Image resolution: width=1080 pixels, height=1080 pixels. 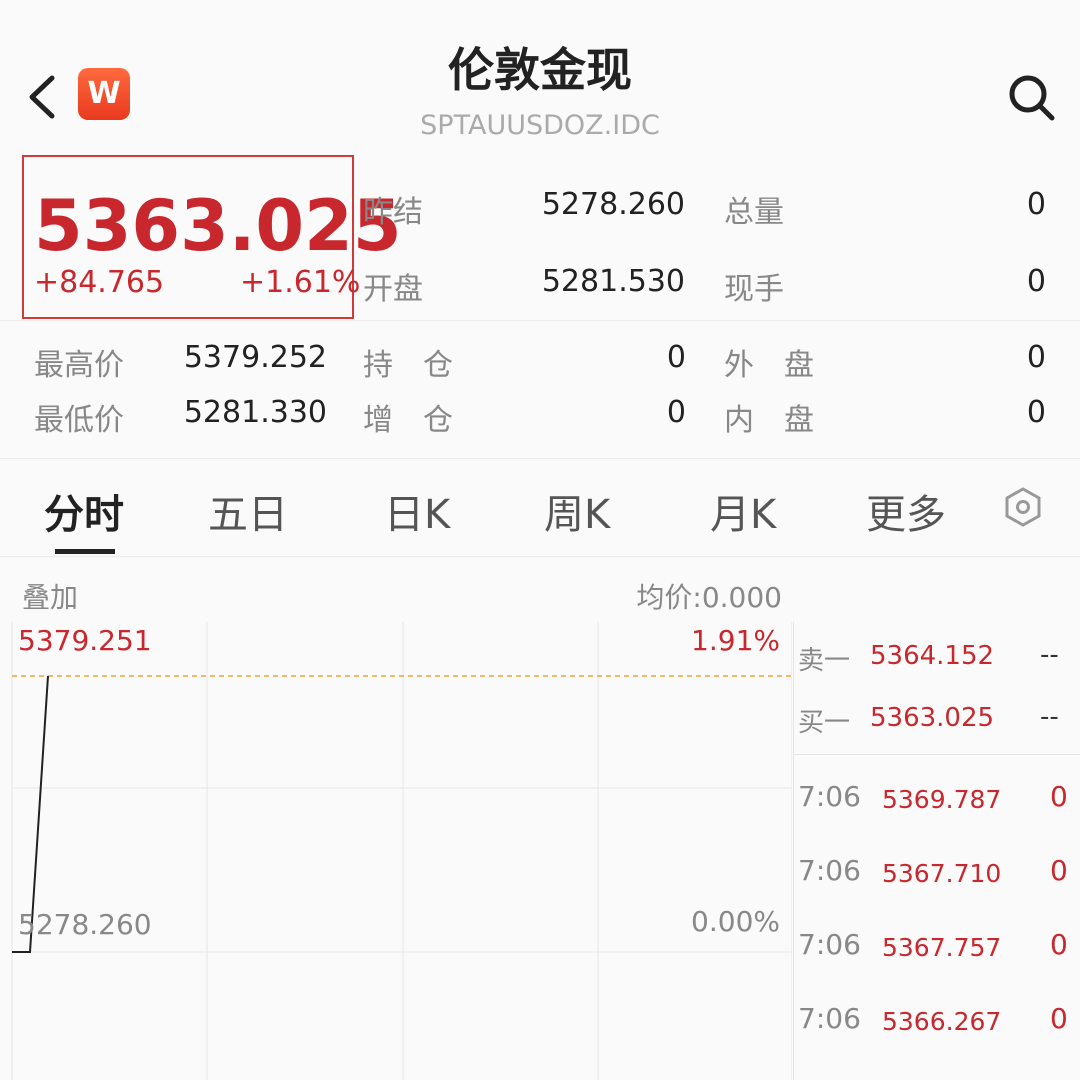 What do you see at coordinates (50, 596) in the screenshot?
I see `overlay-button: 叠加` at bounding box center [50, 596].